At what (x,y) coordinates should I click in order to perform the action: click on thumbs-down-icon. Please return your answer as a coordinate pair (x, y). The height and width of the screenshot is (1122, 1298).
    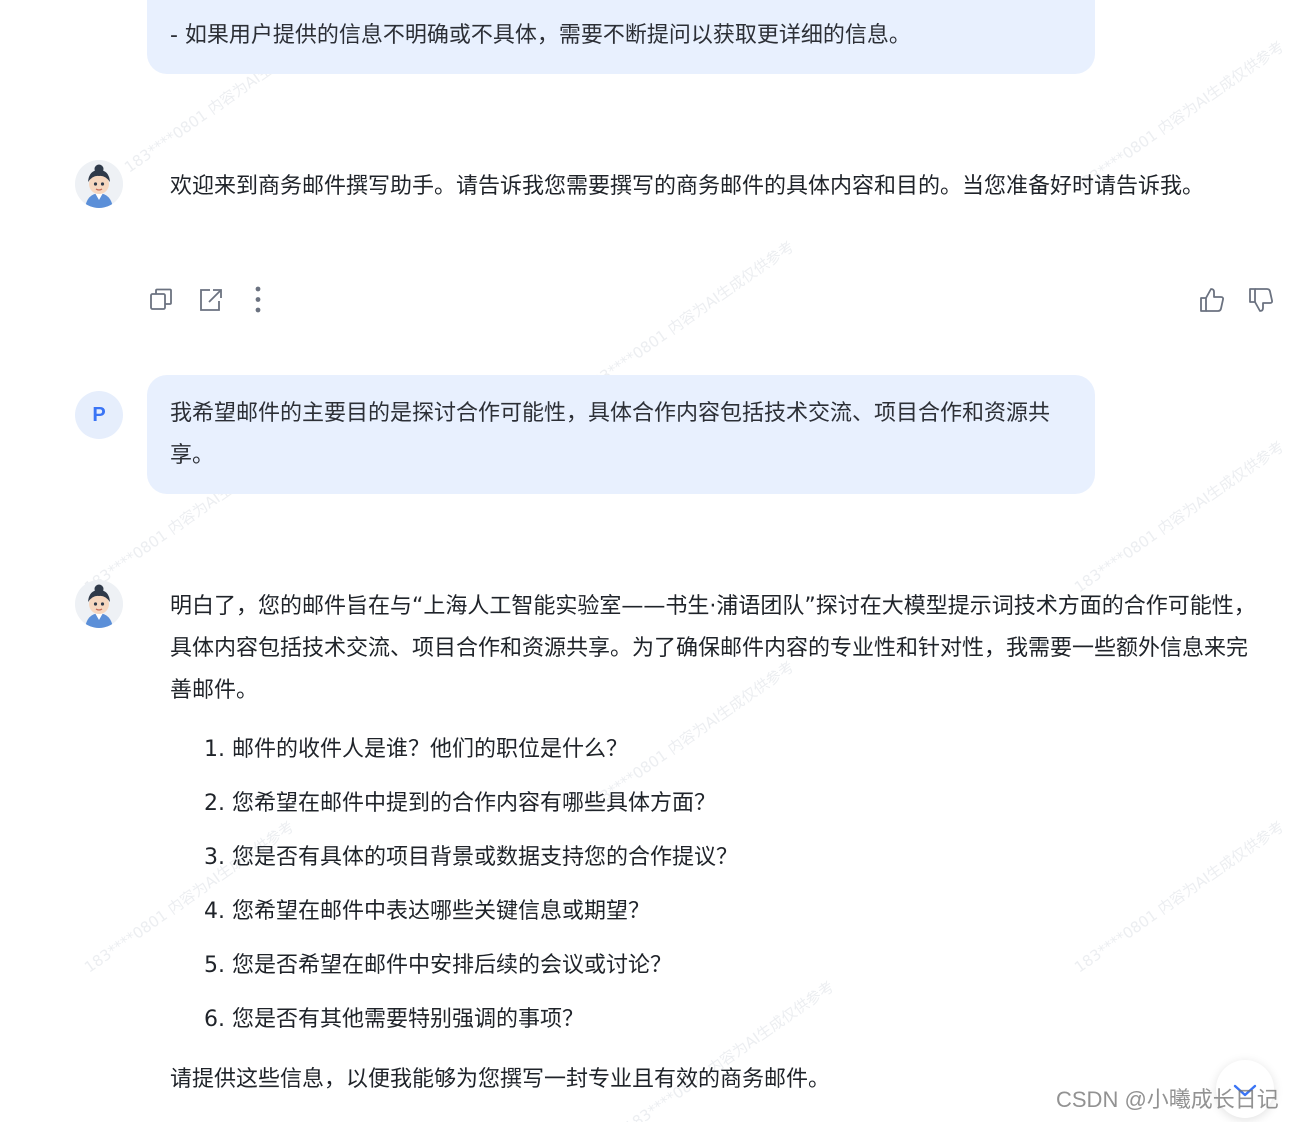
    Looking at the image, I should click on (1261, 300).